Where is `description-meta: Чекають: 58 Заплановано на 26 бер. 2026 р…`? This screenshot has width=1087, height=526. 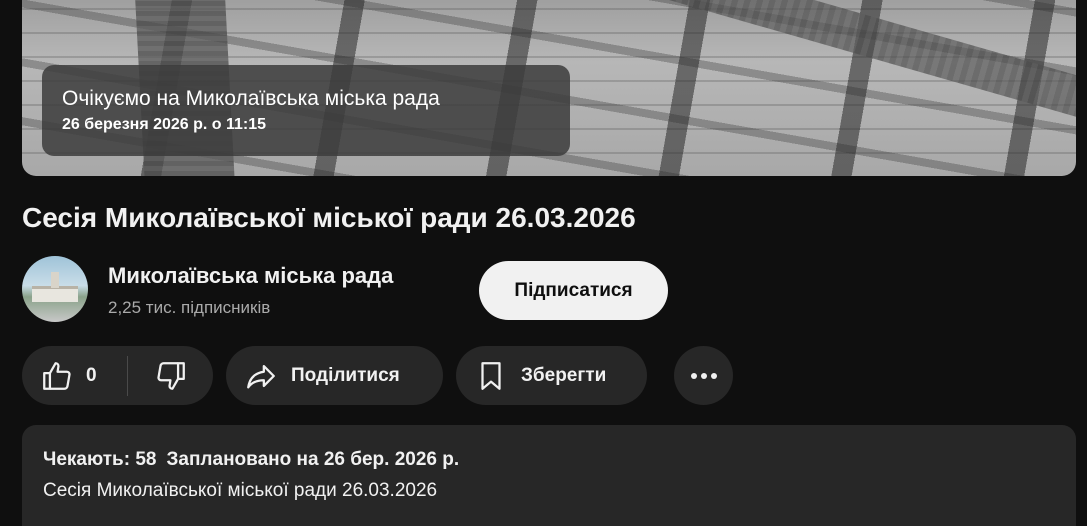 description-meta: Чекають: 58 Заплановано на 26 бер. 2026 р… is located at coordinates (549, 460).